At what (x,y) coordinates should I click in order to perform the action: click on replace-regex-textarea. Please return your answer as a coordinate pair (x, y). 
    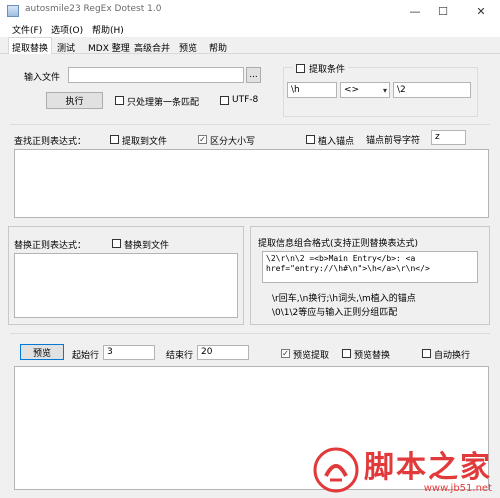
    Looking at the image, I should click on (126, 285).